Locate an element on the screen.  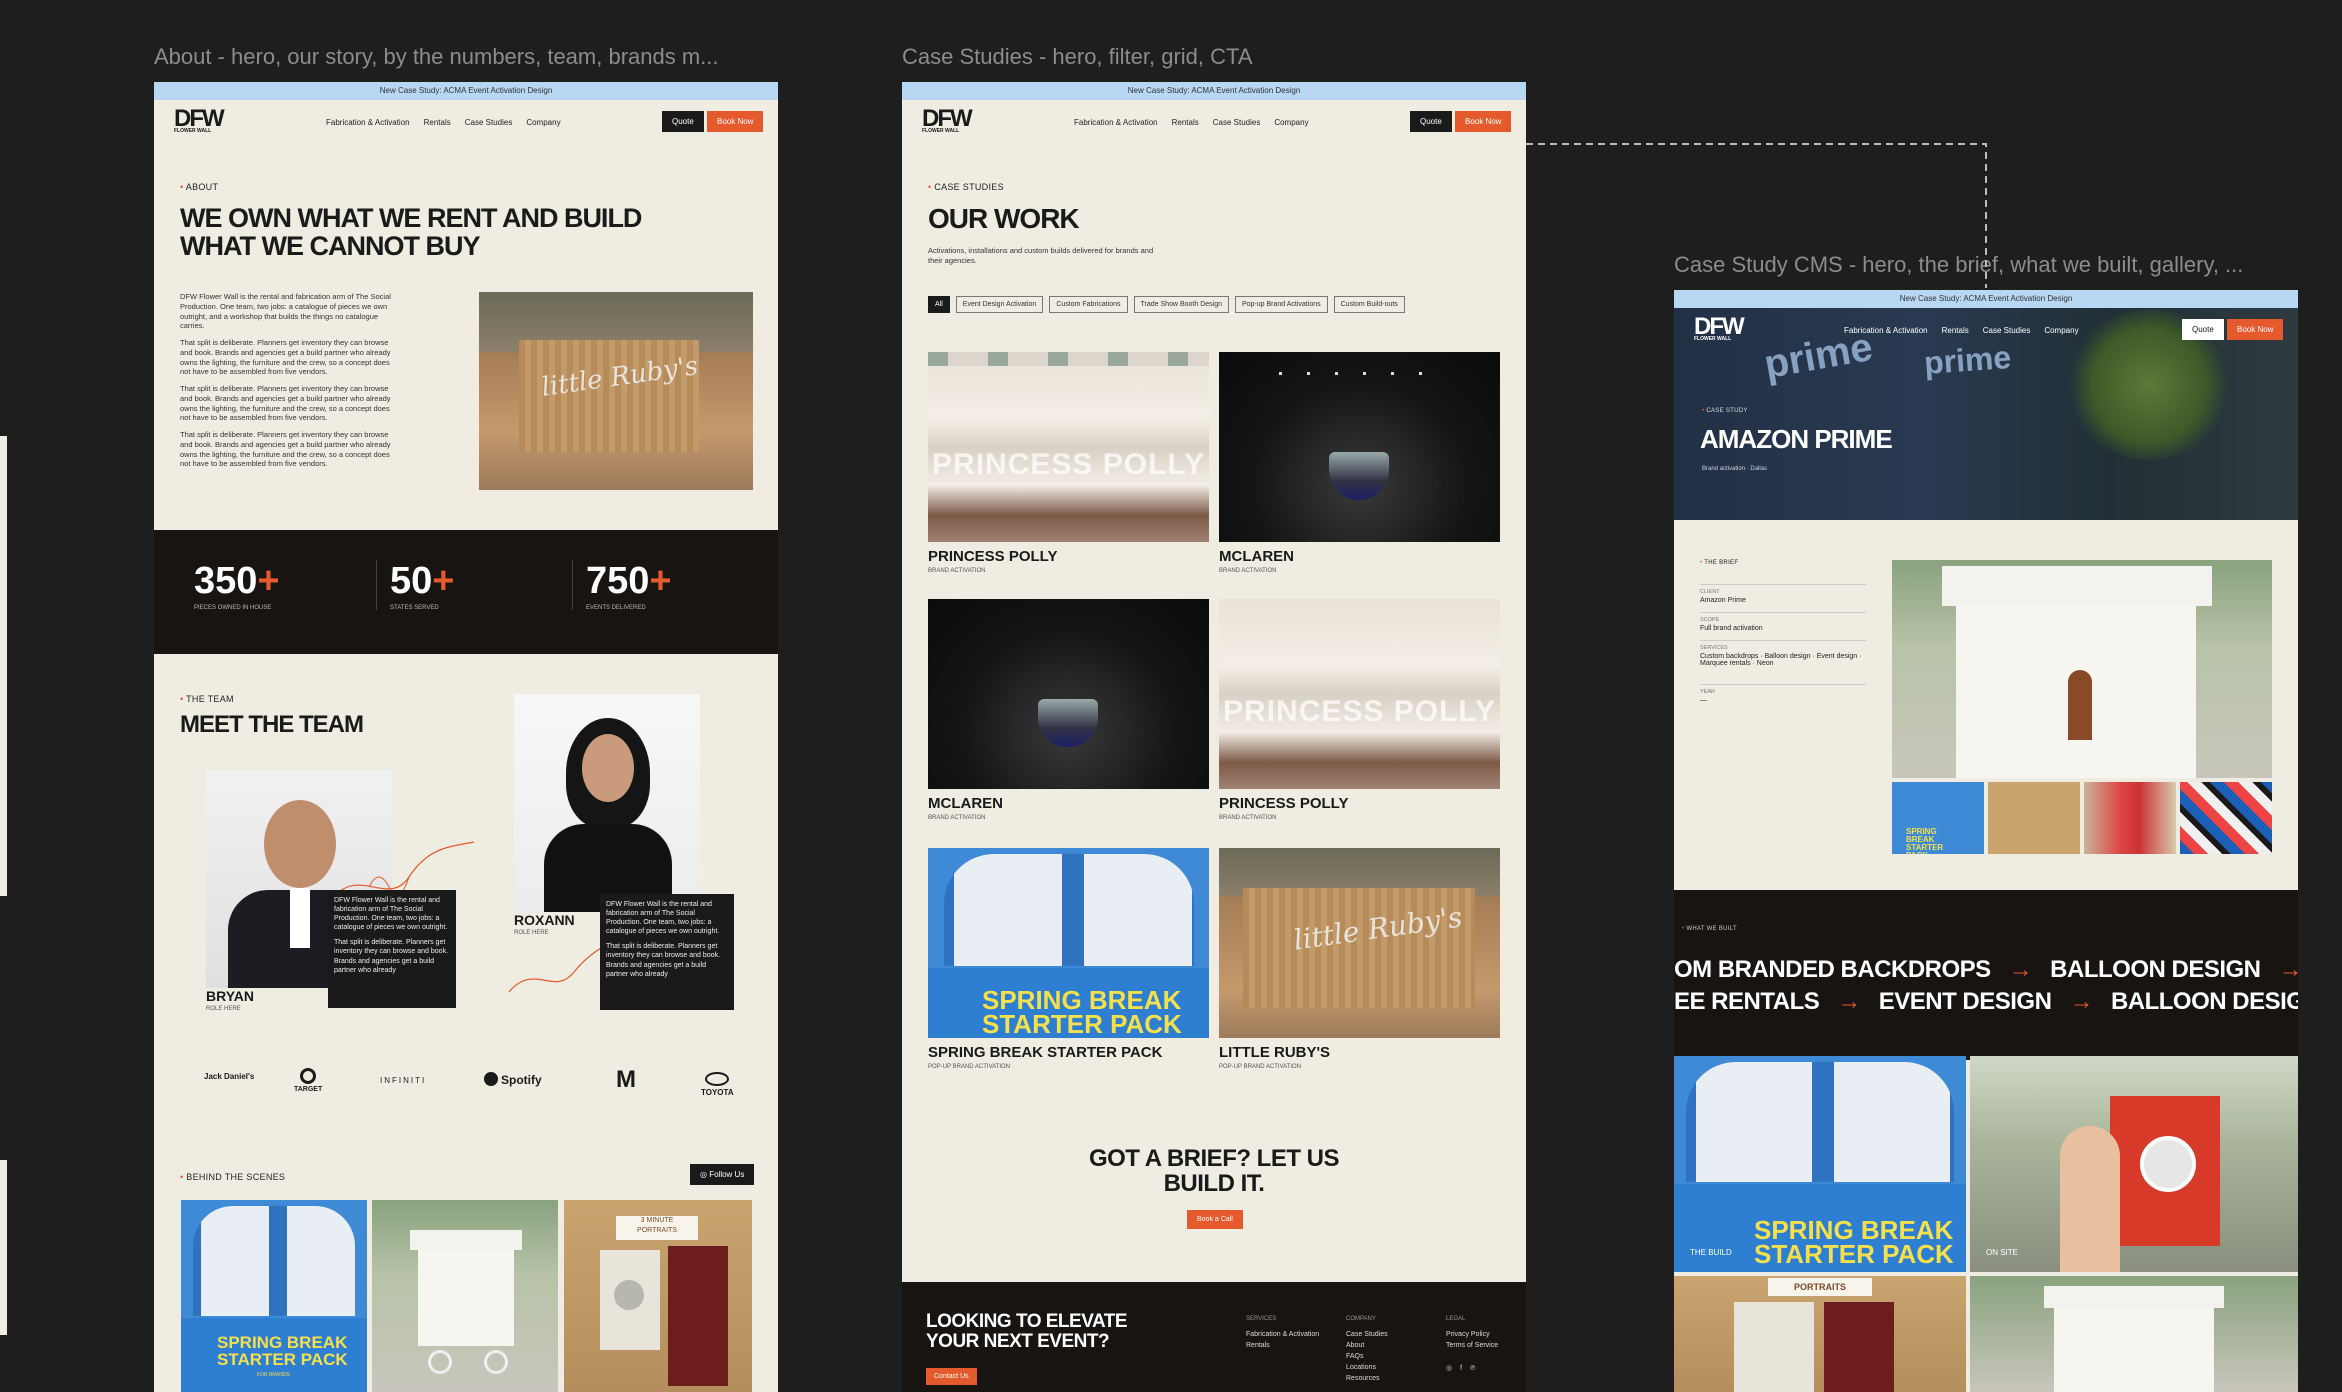
brand-logo-infiniti: INFINITI is located at coordinates (403, 1080).